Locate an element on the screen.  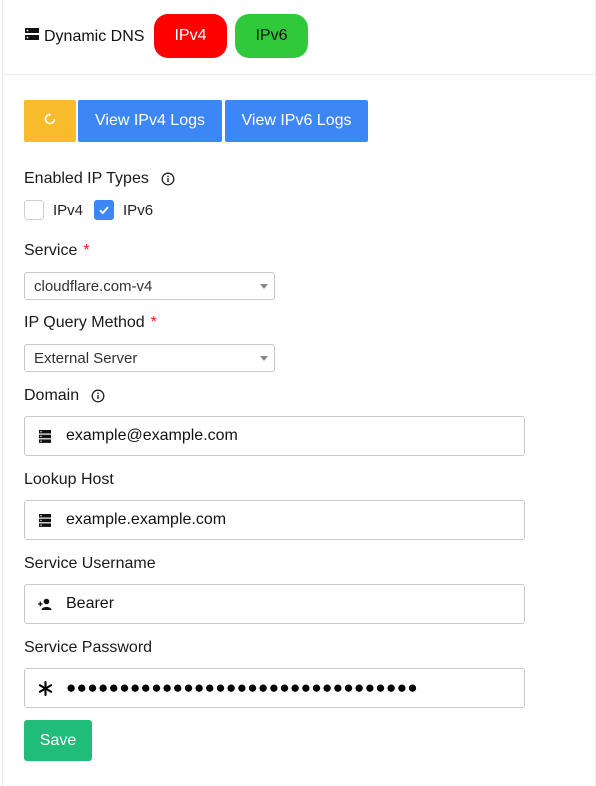
service-password-label-text: Service Password is located at coordinates (88, 647).